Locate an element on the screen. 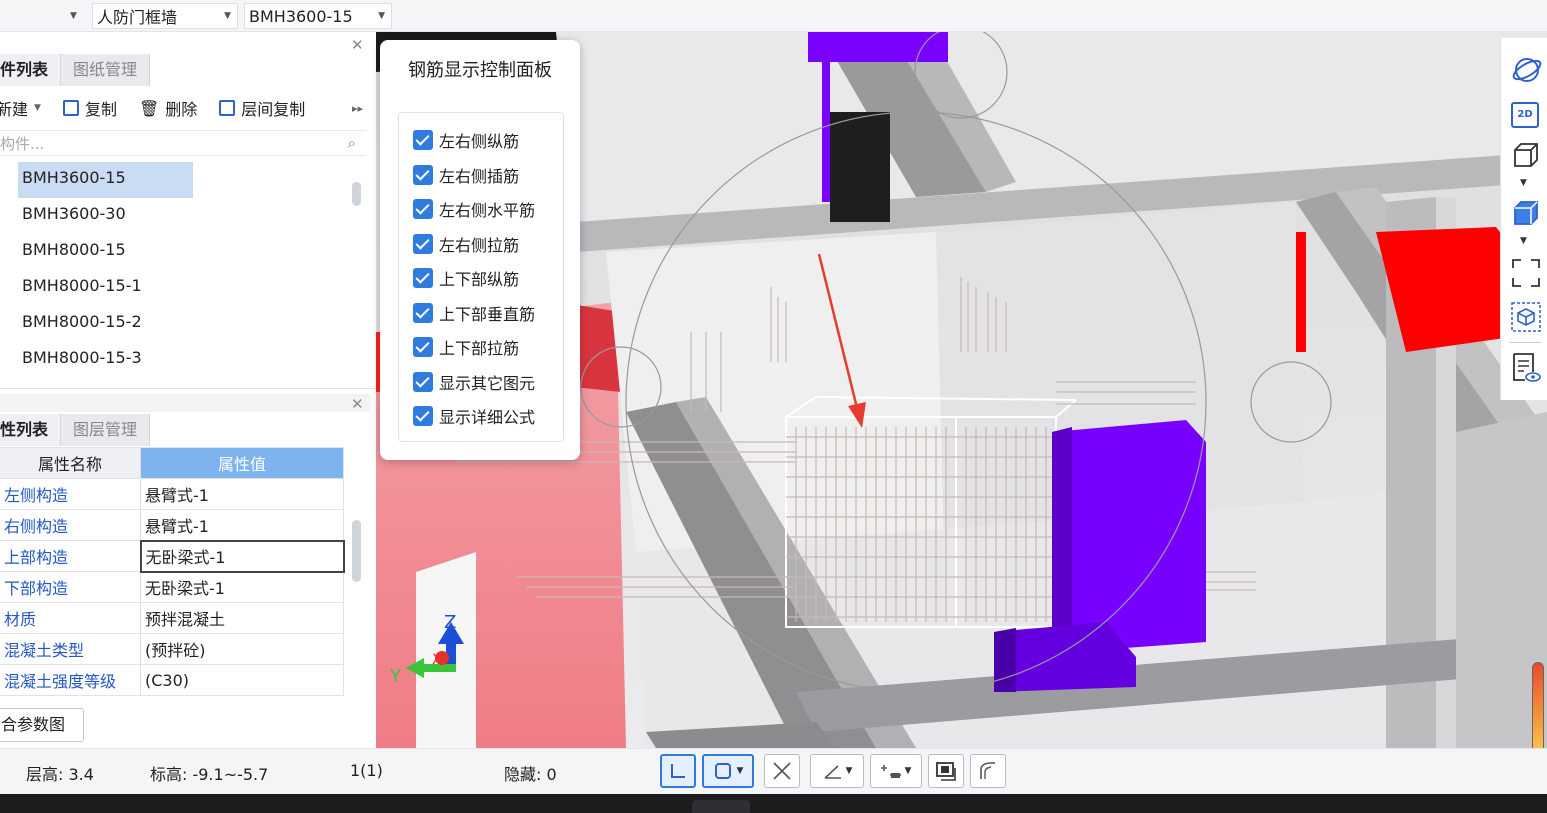 Image resolution: width=1547 pixels, height=813 pixels. list-item: BMH3600-30 is located at coordinates (175, 216).